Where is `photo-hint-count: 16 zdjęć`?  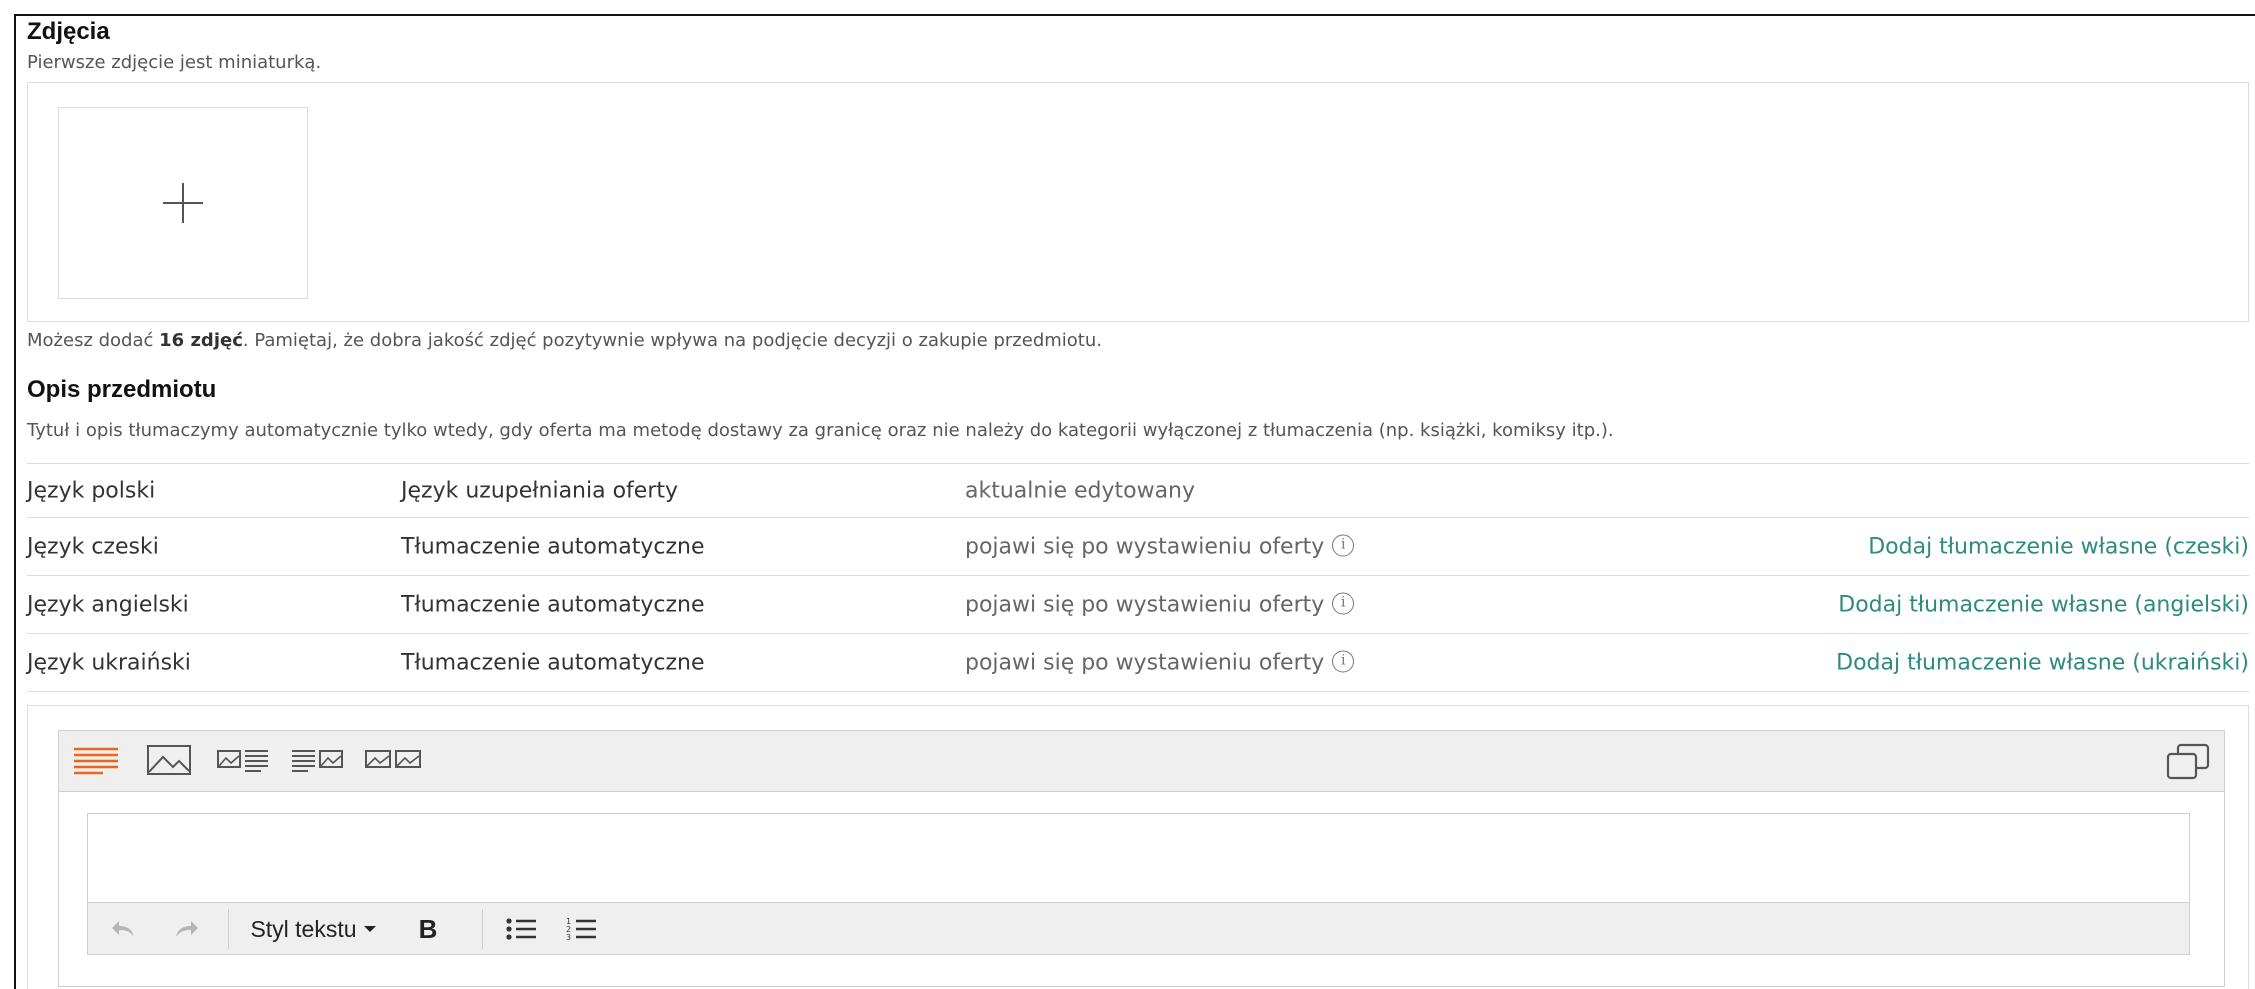 photo-hint-count: 16 zdjęć is located at coordinates (201, 340).